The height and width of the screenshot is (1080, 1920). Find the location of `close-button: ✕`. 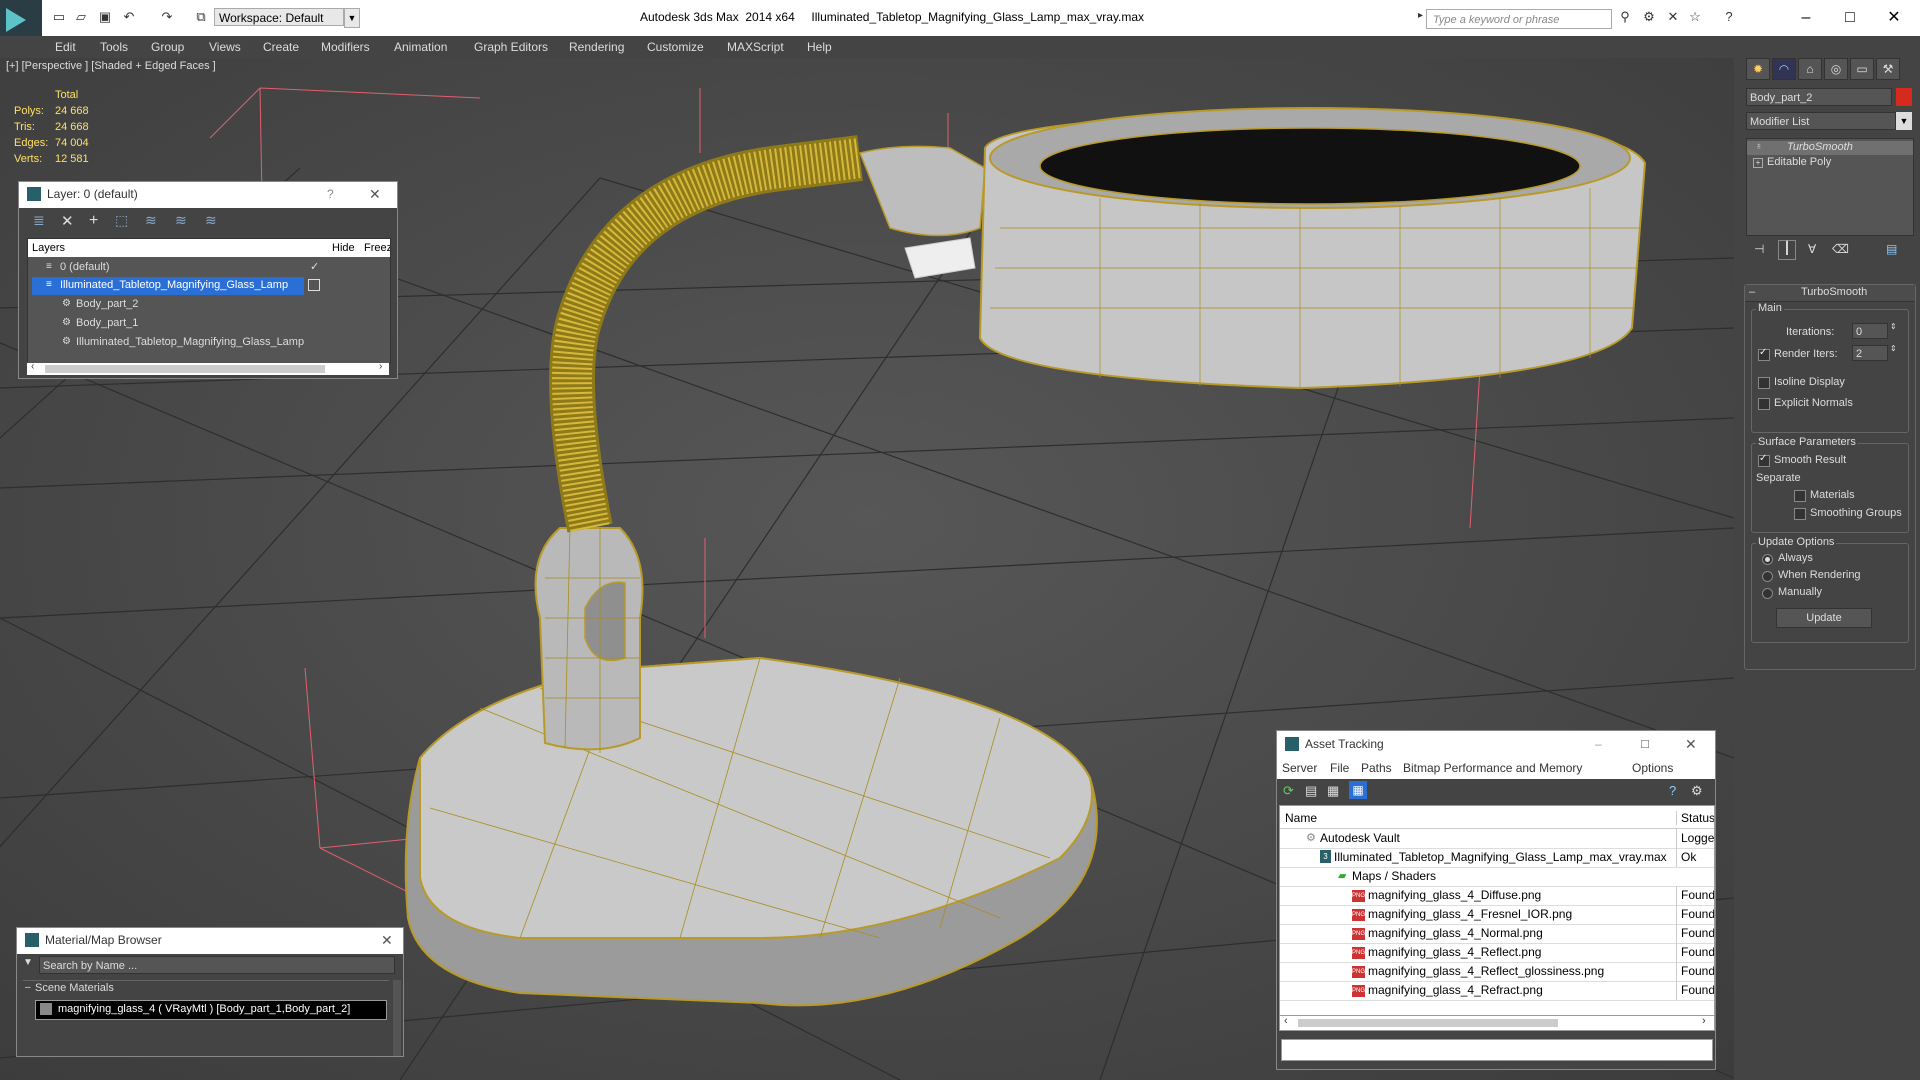

close-button: ✕ is located at coordinates (1894, 18).